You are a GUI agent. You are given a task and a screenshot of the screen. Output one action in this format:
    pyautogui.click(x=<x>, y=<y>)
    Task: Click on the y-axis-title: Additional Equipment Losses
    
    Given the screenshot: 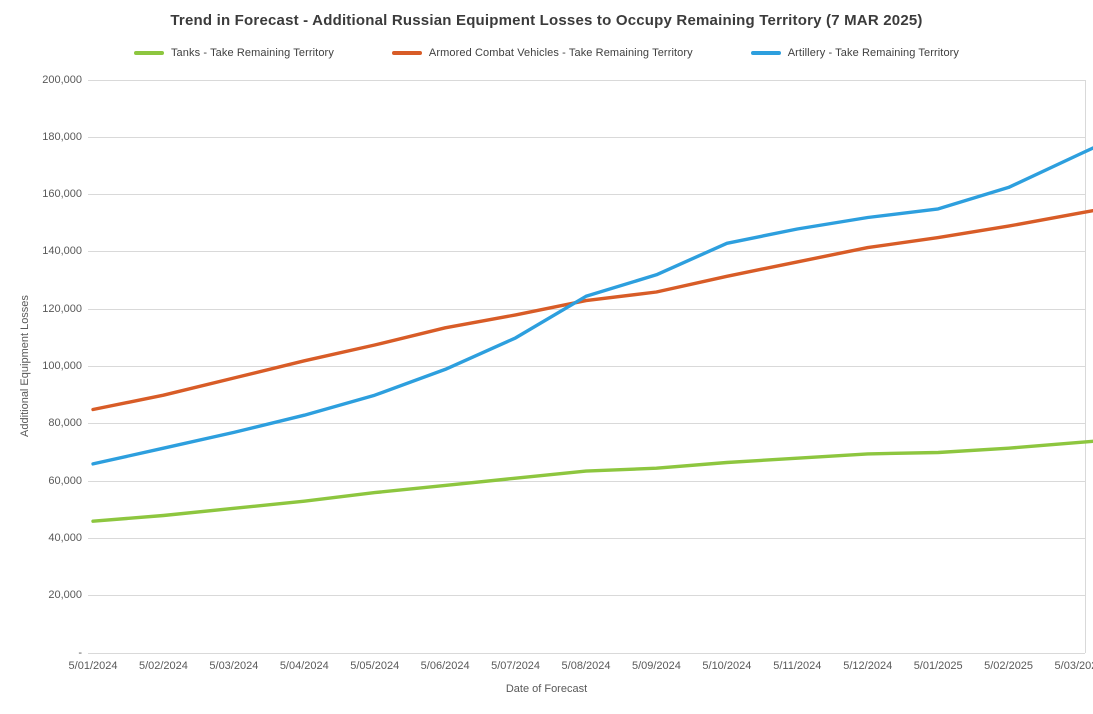 What is the action you would take?
    pyautogui.click(x=25, y=366)
    